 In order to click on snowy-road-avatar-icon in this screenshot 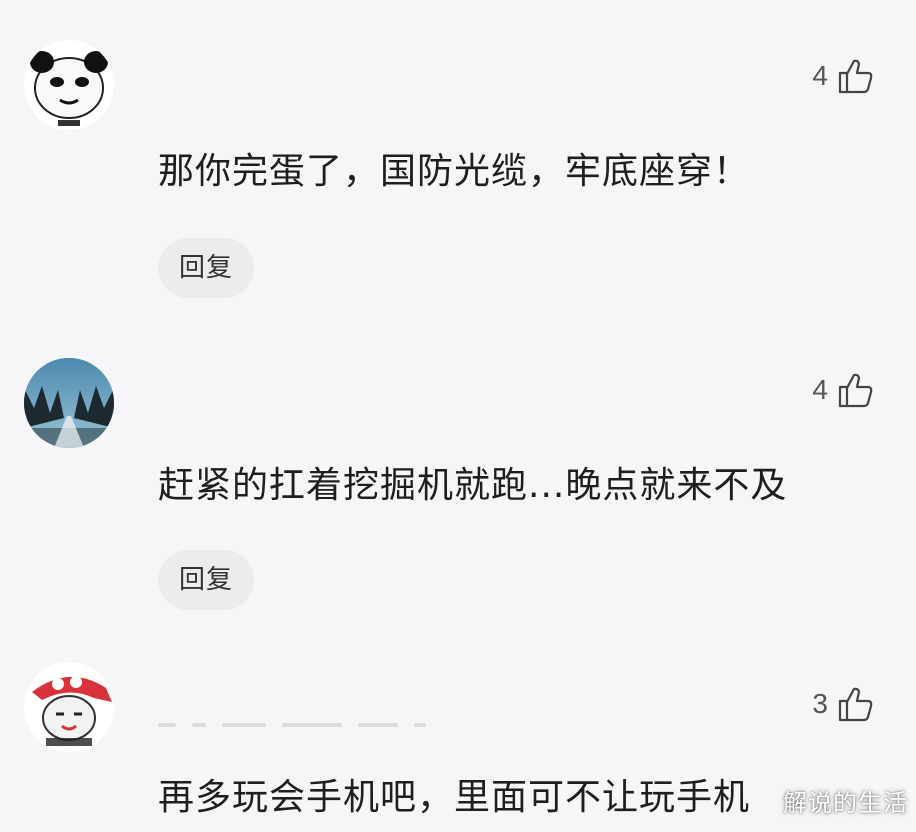, I will do `click(69, 403)`.